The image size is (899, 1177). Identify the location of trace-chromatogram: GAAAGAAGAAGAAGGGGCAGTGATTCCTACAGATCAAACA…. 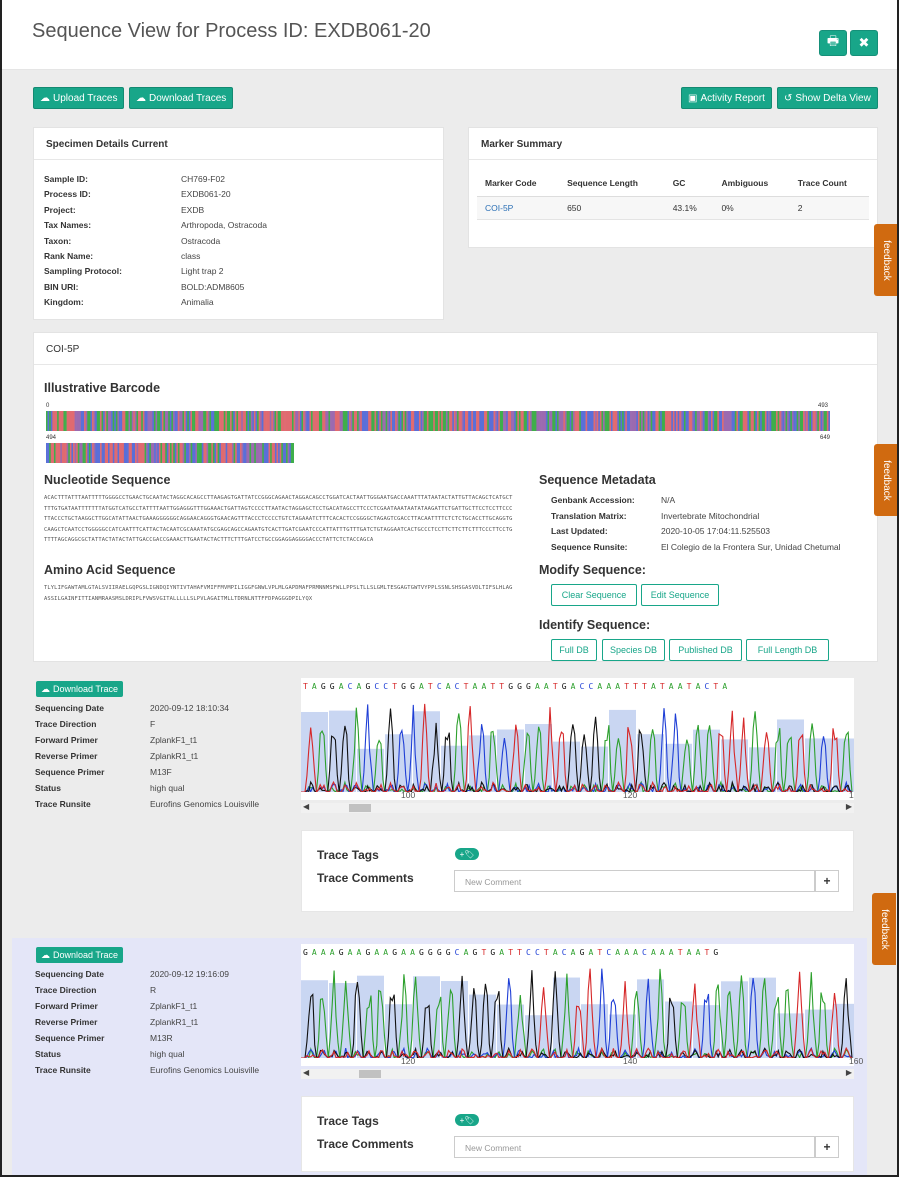
(582, 1005).